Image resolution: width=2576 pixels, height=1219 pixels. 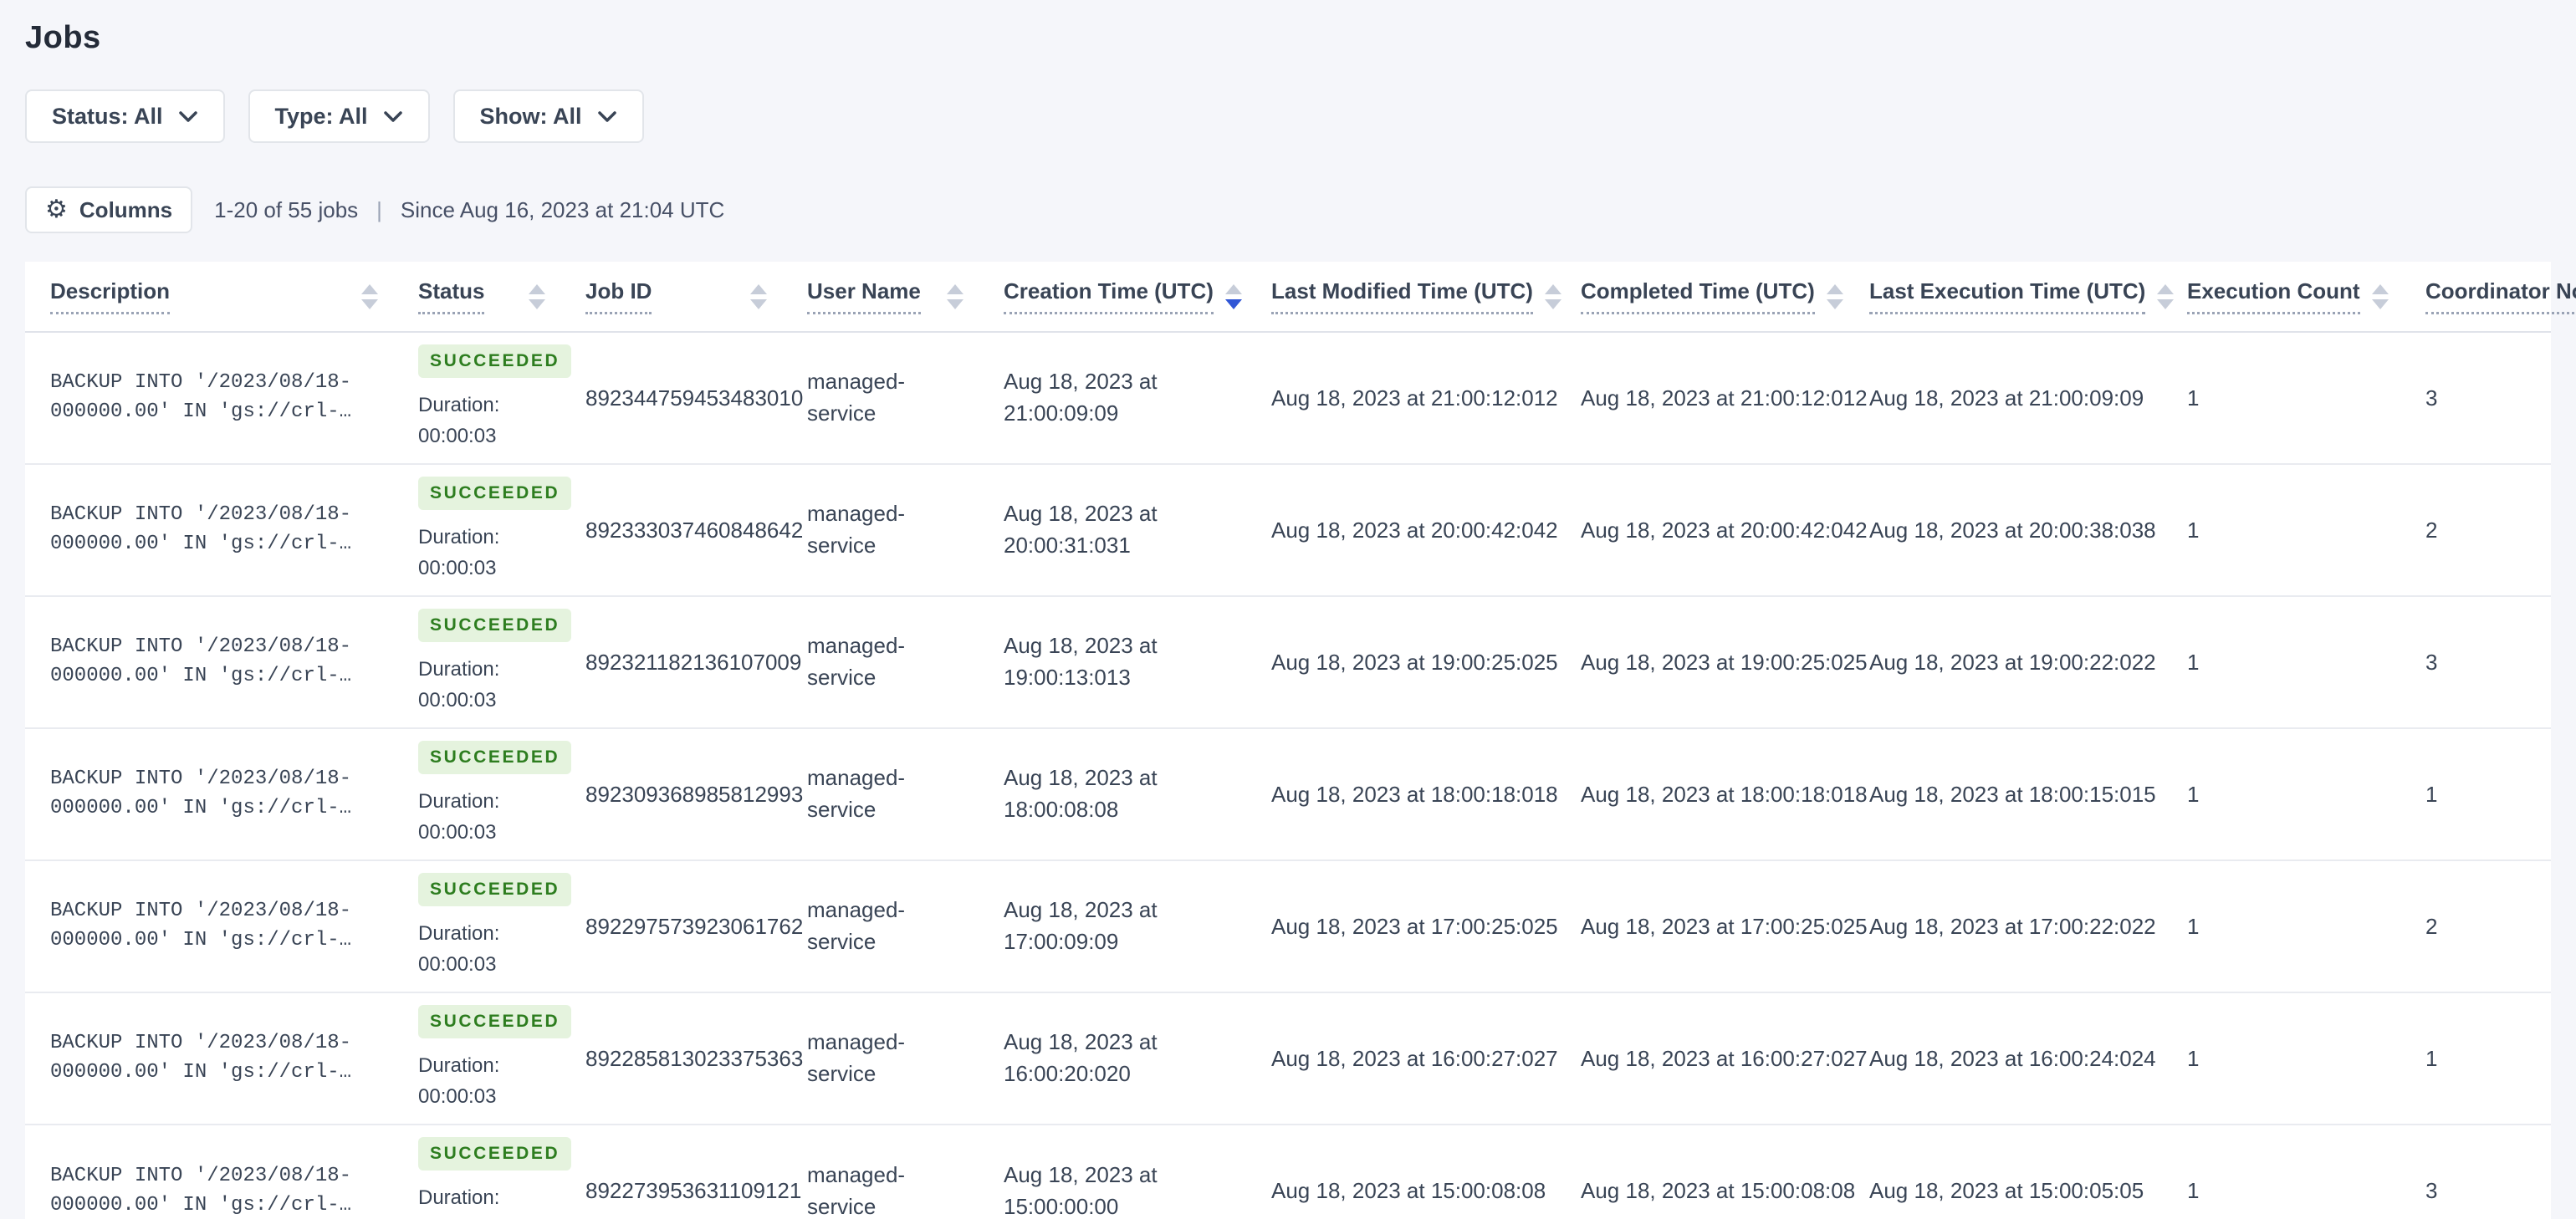 I want to click on type-filter-dropdown: Type: All, so click(x=339, y=116).